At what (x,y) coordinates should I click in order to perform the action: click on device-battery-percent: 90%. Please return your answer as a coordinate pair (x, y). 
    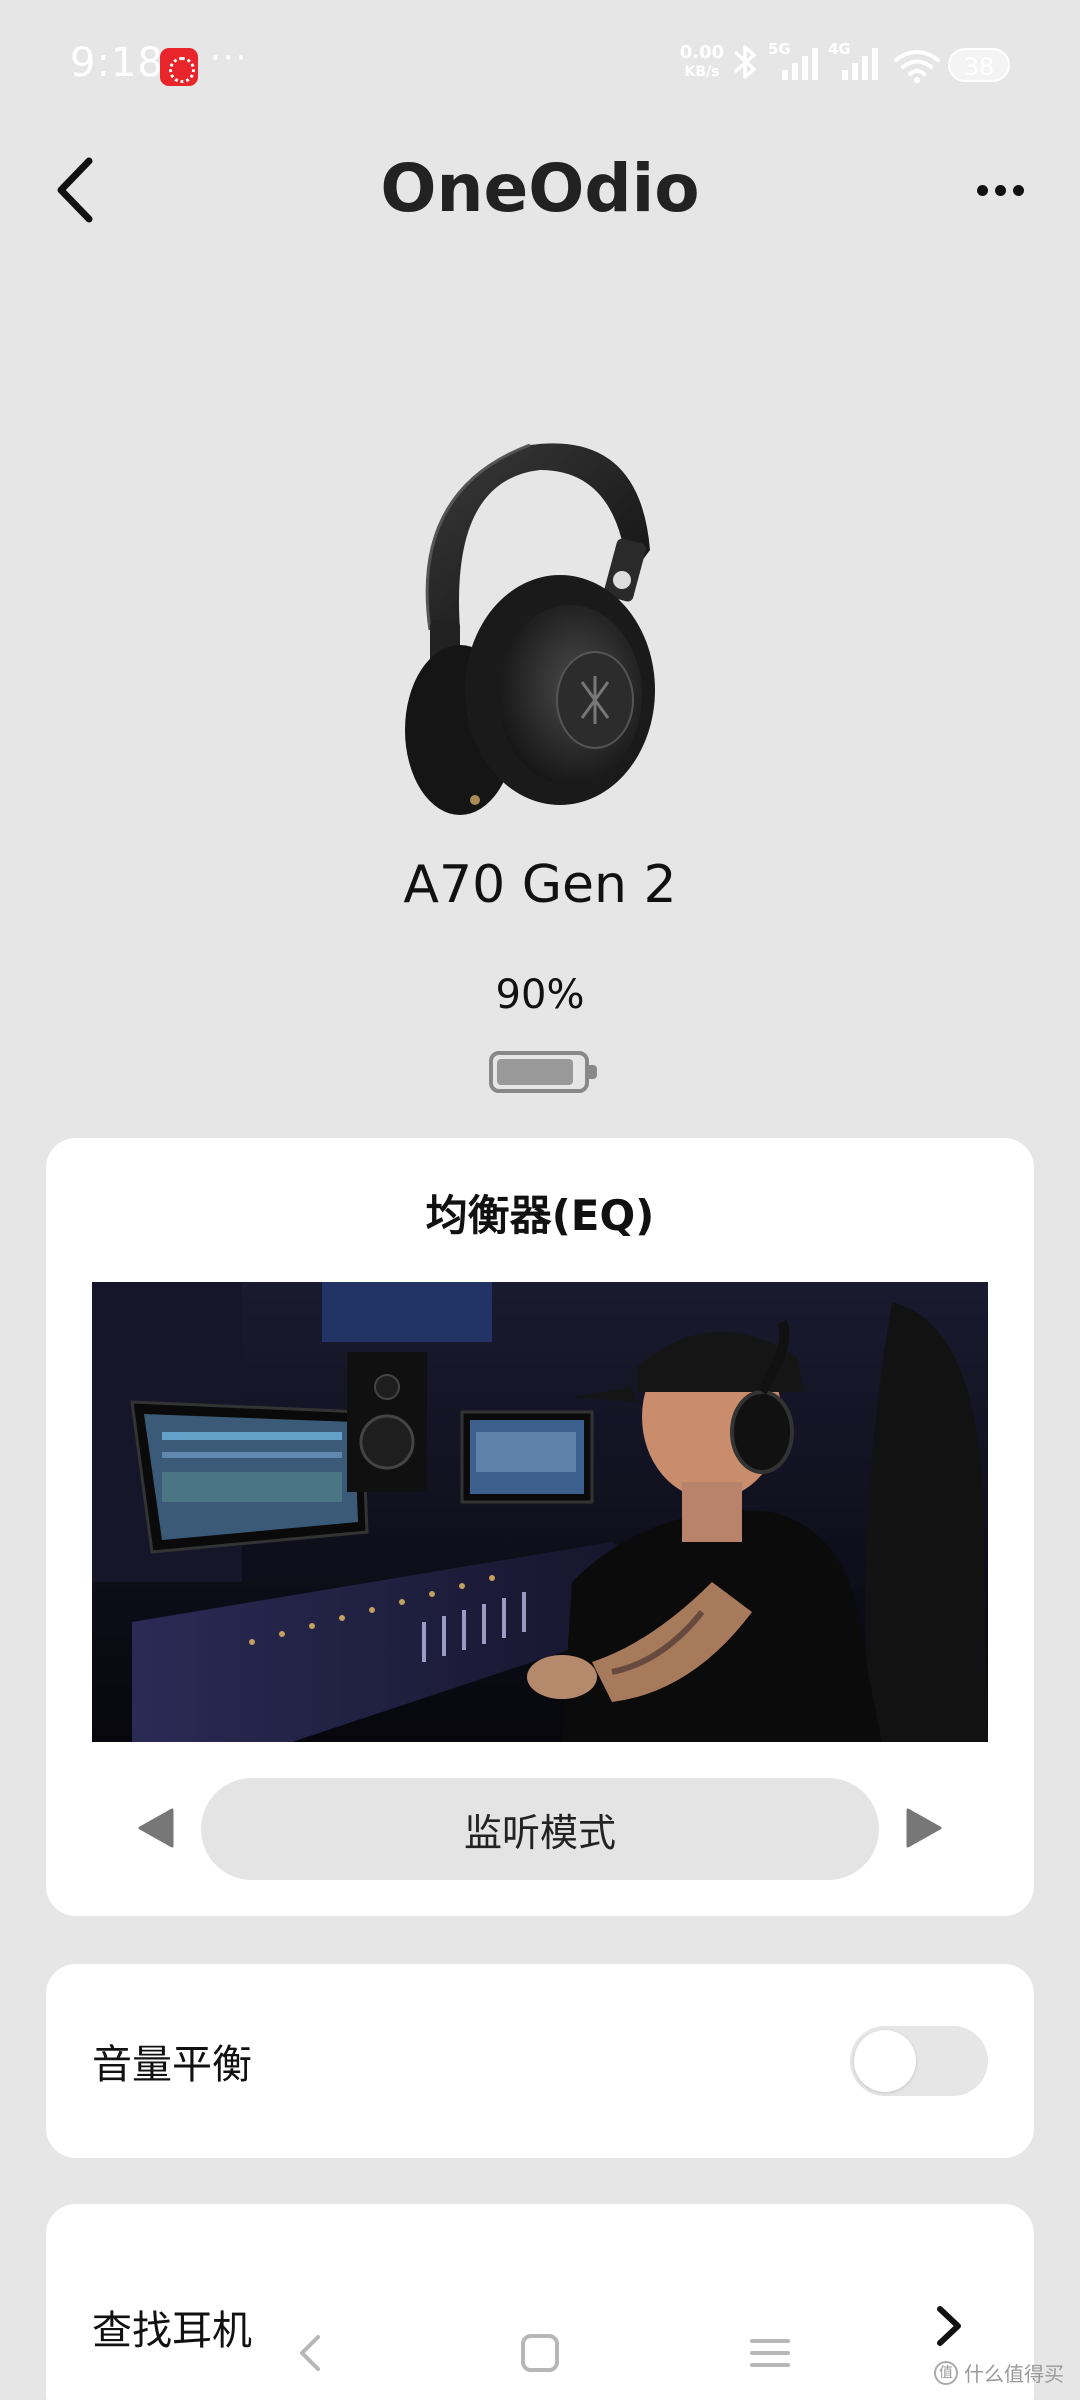
    Looking at the image, I should click on (540, 995).